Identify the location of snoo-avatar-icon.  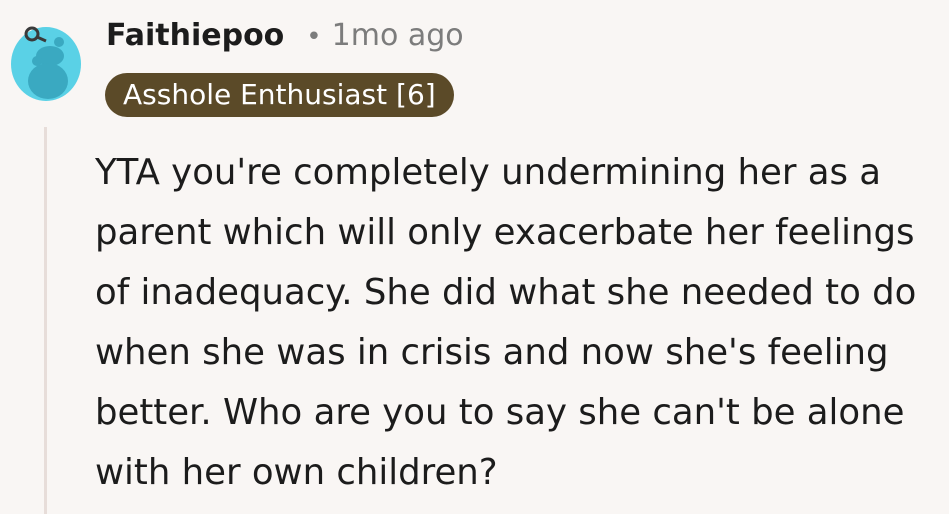
(46, 55).